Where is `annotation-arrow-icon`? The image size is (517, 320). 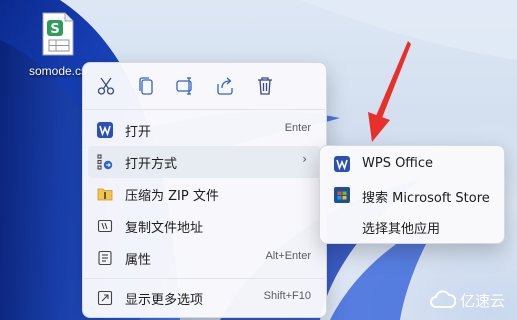 annotation-arrow-icon is located at coordinates (389, 91).